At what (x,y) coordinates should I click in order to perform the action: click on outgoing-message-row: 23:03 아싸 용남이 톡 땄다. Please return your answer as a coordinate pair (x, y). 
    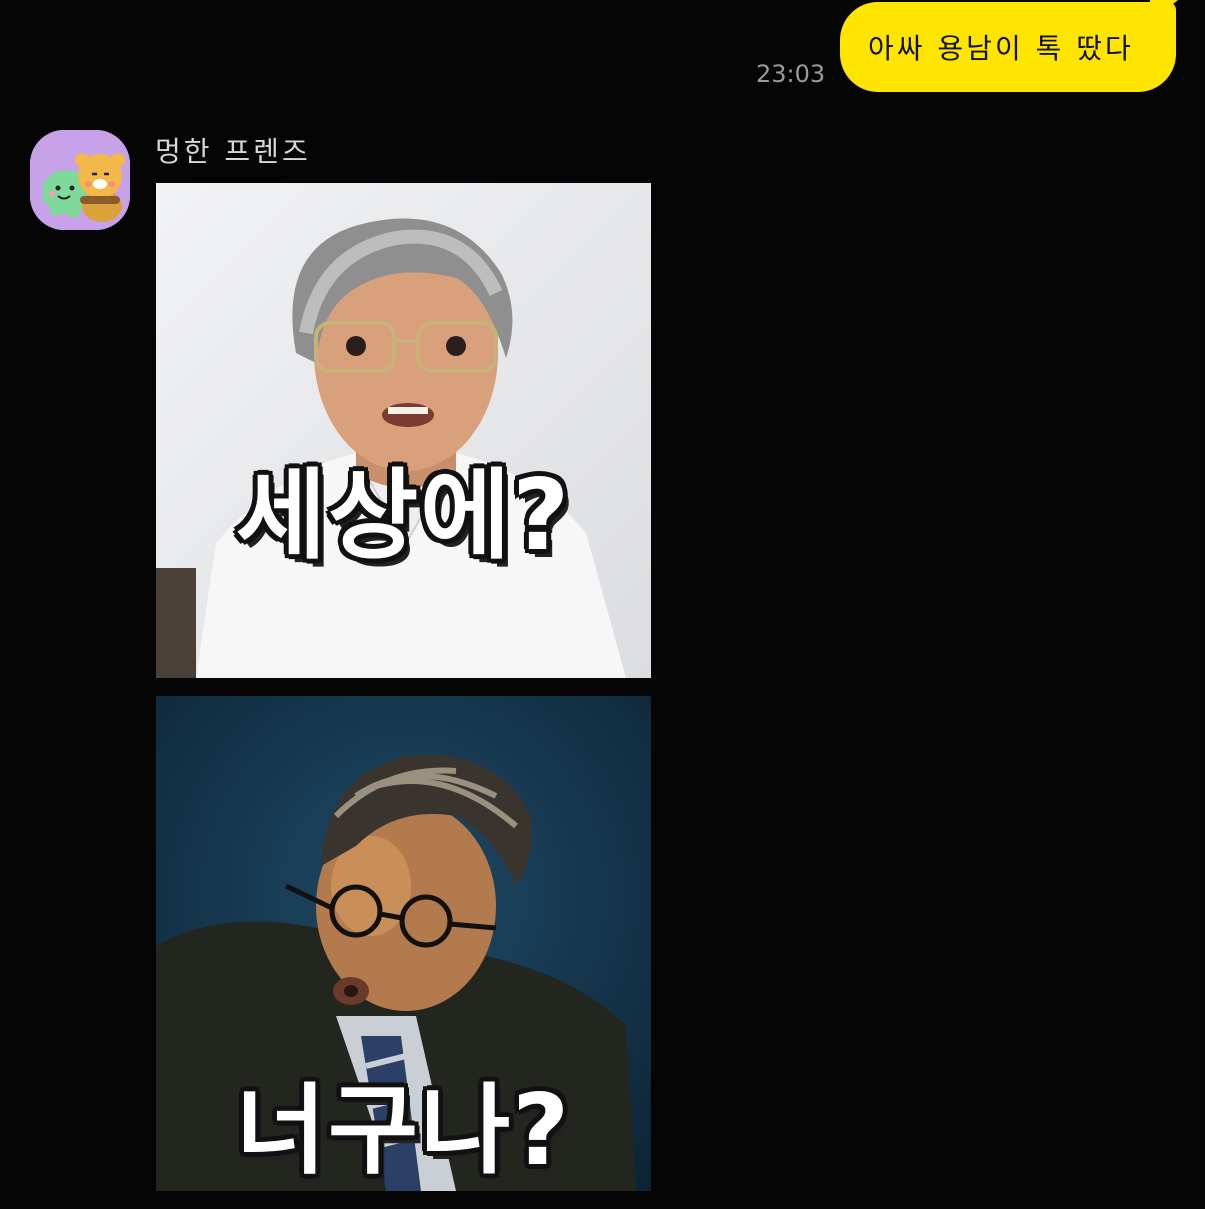
    Looking at the image, I should click on (602, 50).